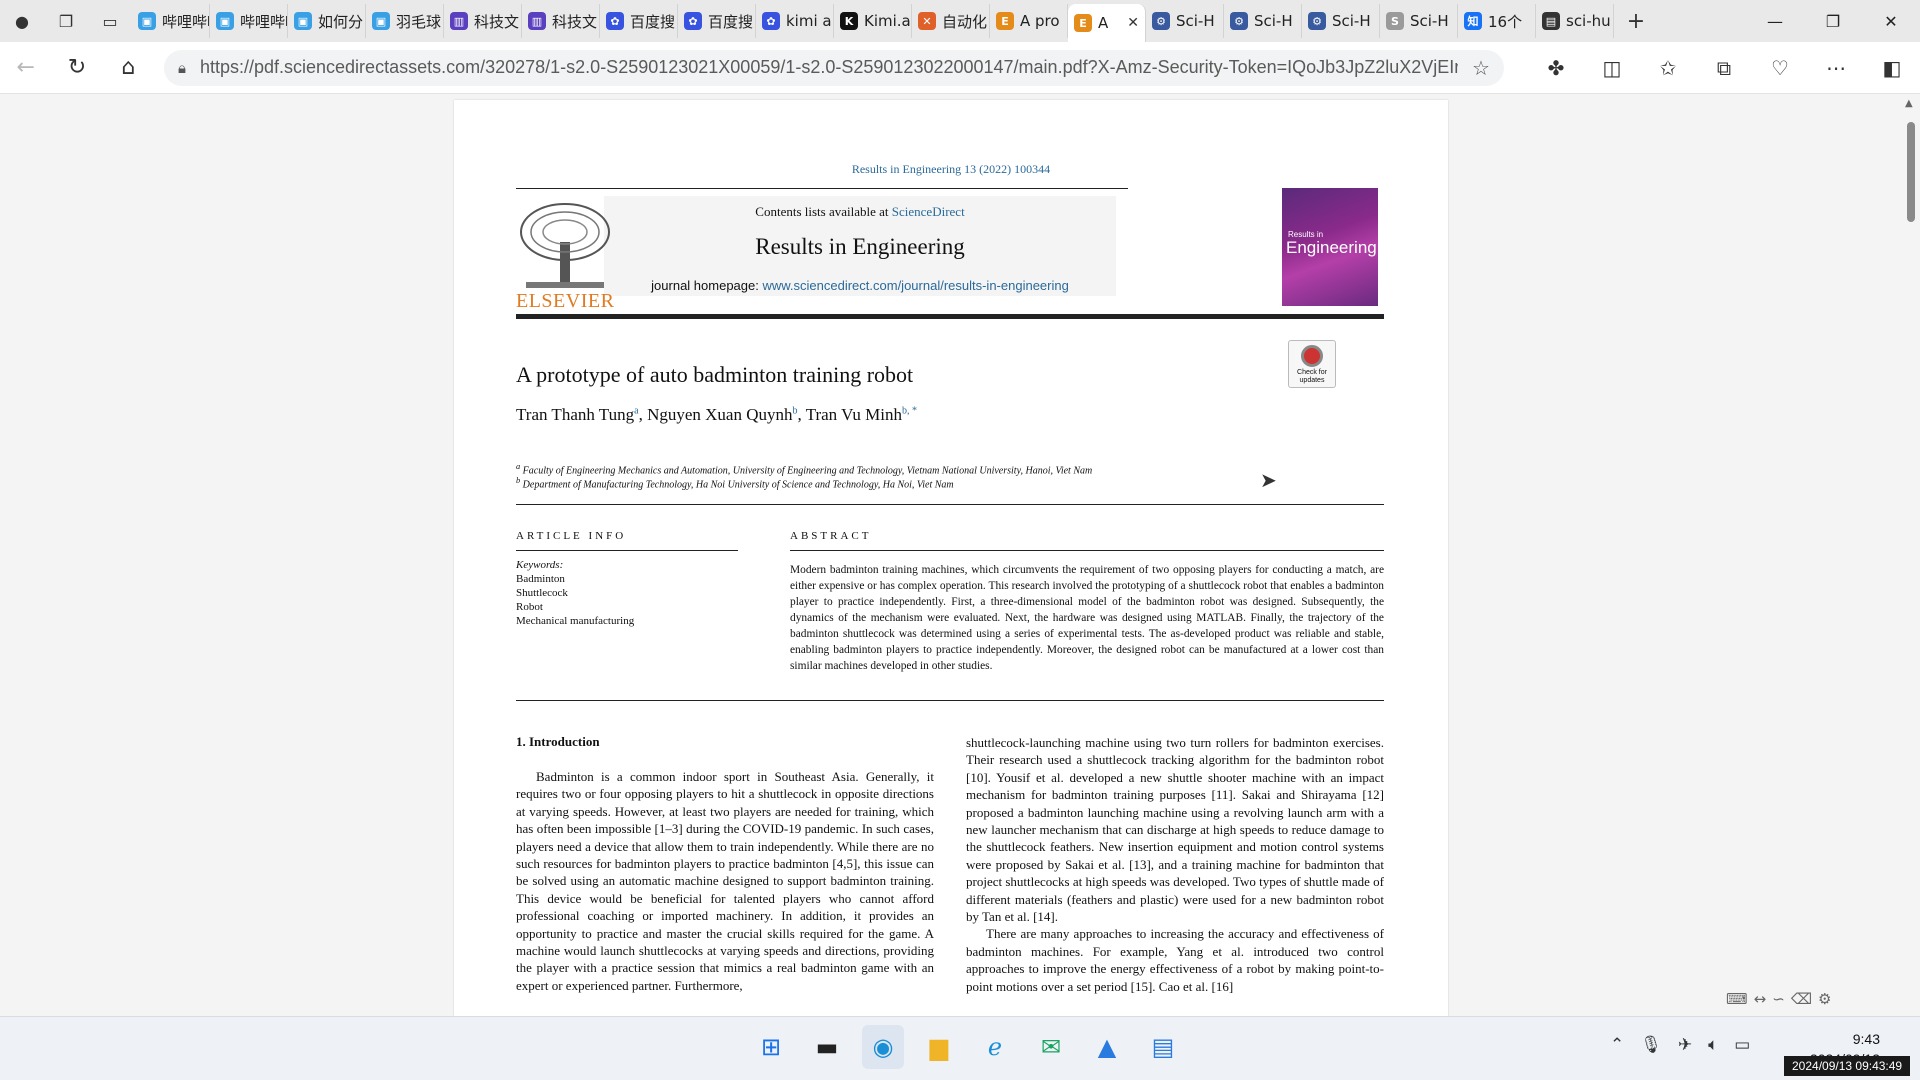 The width and height of the screenshot is (1920, 1080). Describe the element at coordinates (794, 410) in the screenshot. I see `author-affil-ref: b` at that location.